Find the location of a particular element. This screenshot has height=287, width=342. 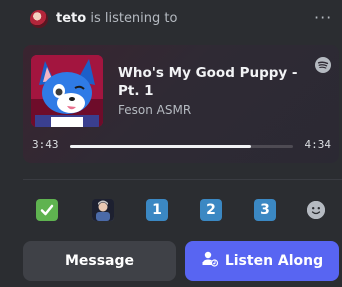

listen-along-button: Listen Along is located at coordinates (262, 261).